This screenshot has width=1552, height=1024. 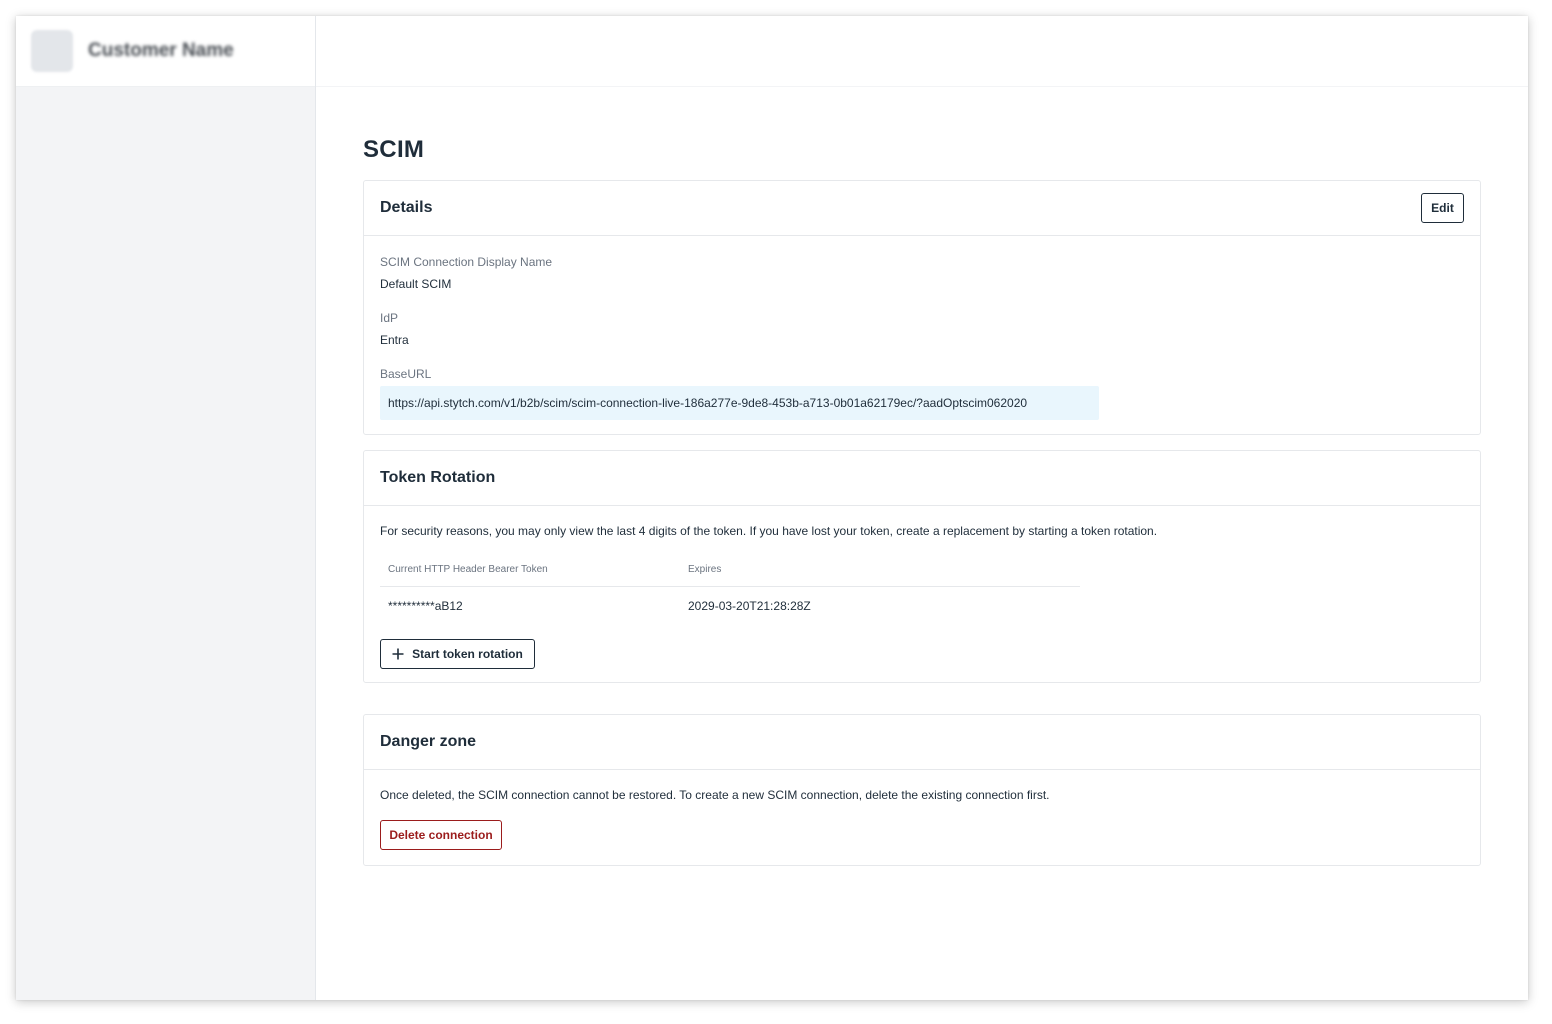 I want to click on details-card-header: Details Edit, so click(x=922, y=208).